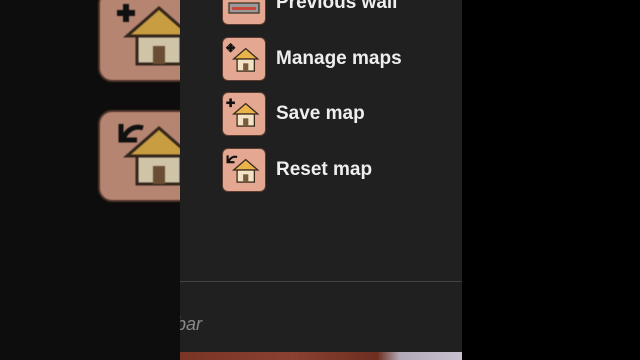 This screenshot has width=640, height=360. What do you see at coordinates (337, 6) in the screenshot?
I see `menu-item-label: Previous wall` at bounding box center [337, 6].